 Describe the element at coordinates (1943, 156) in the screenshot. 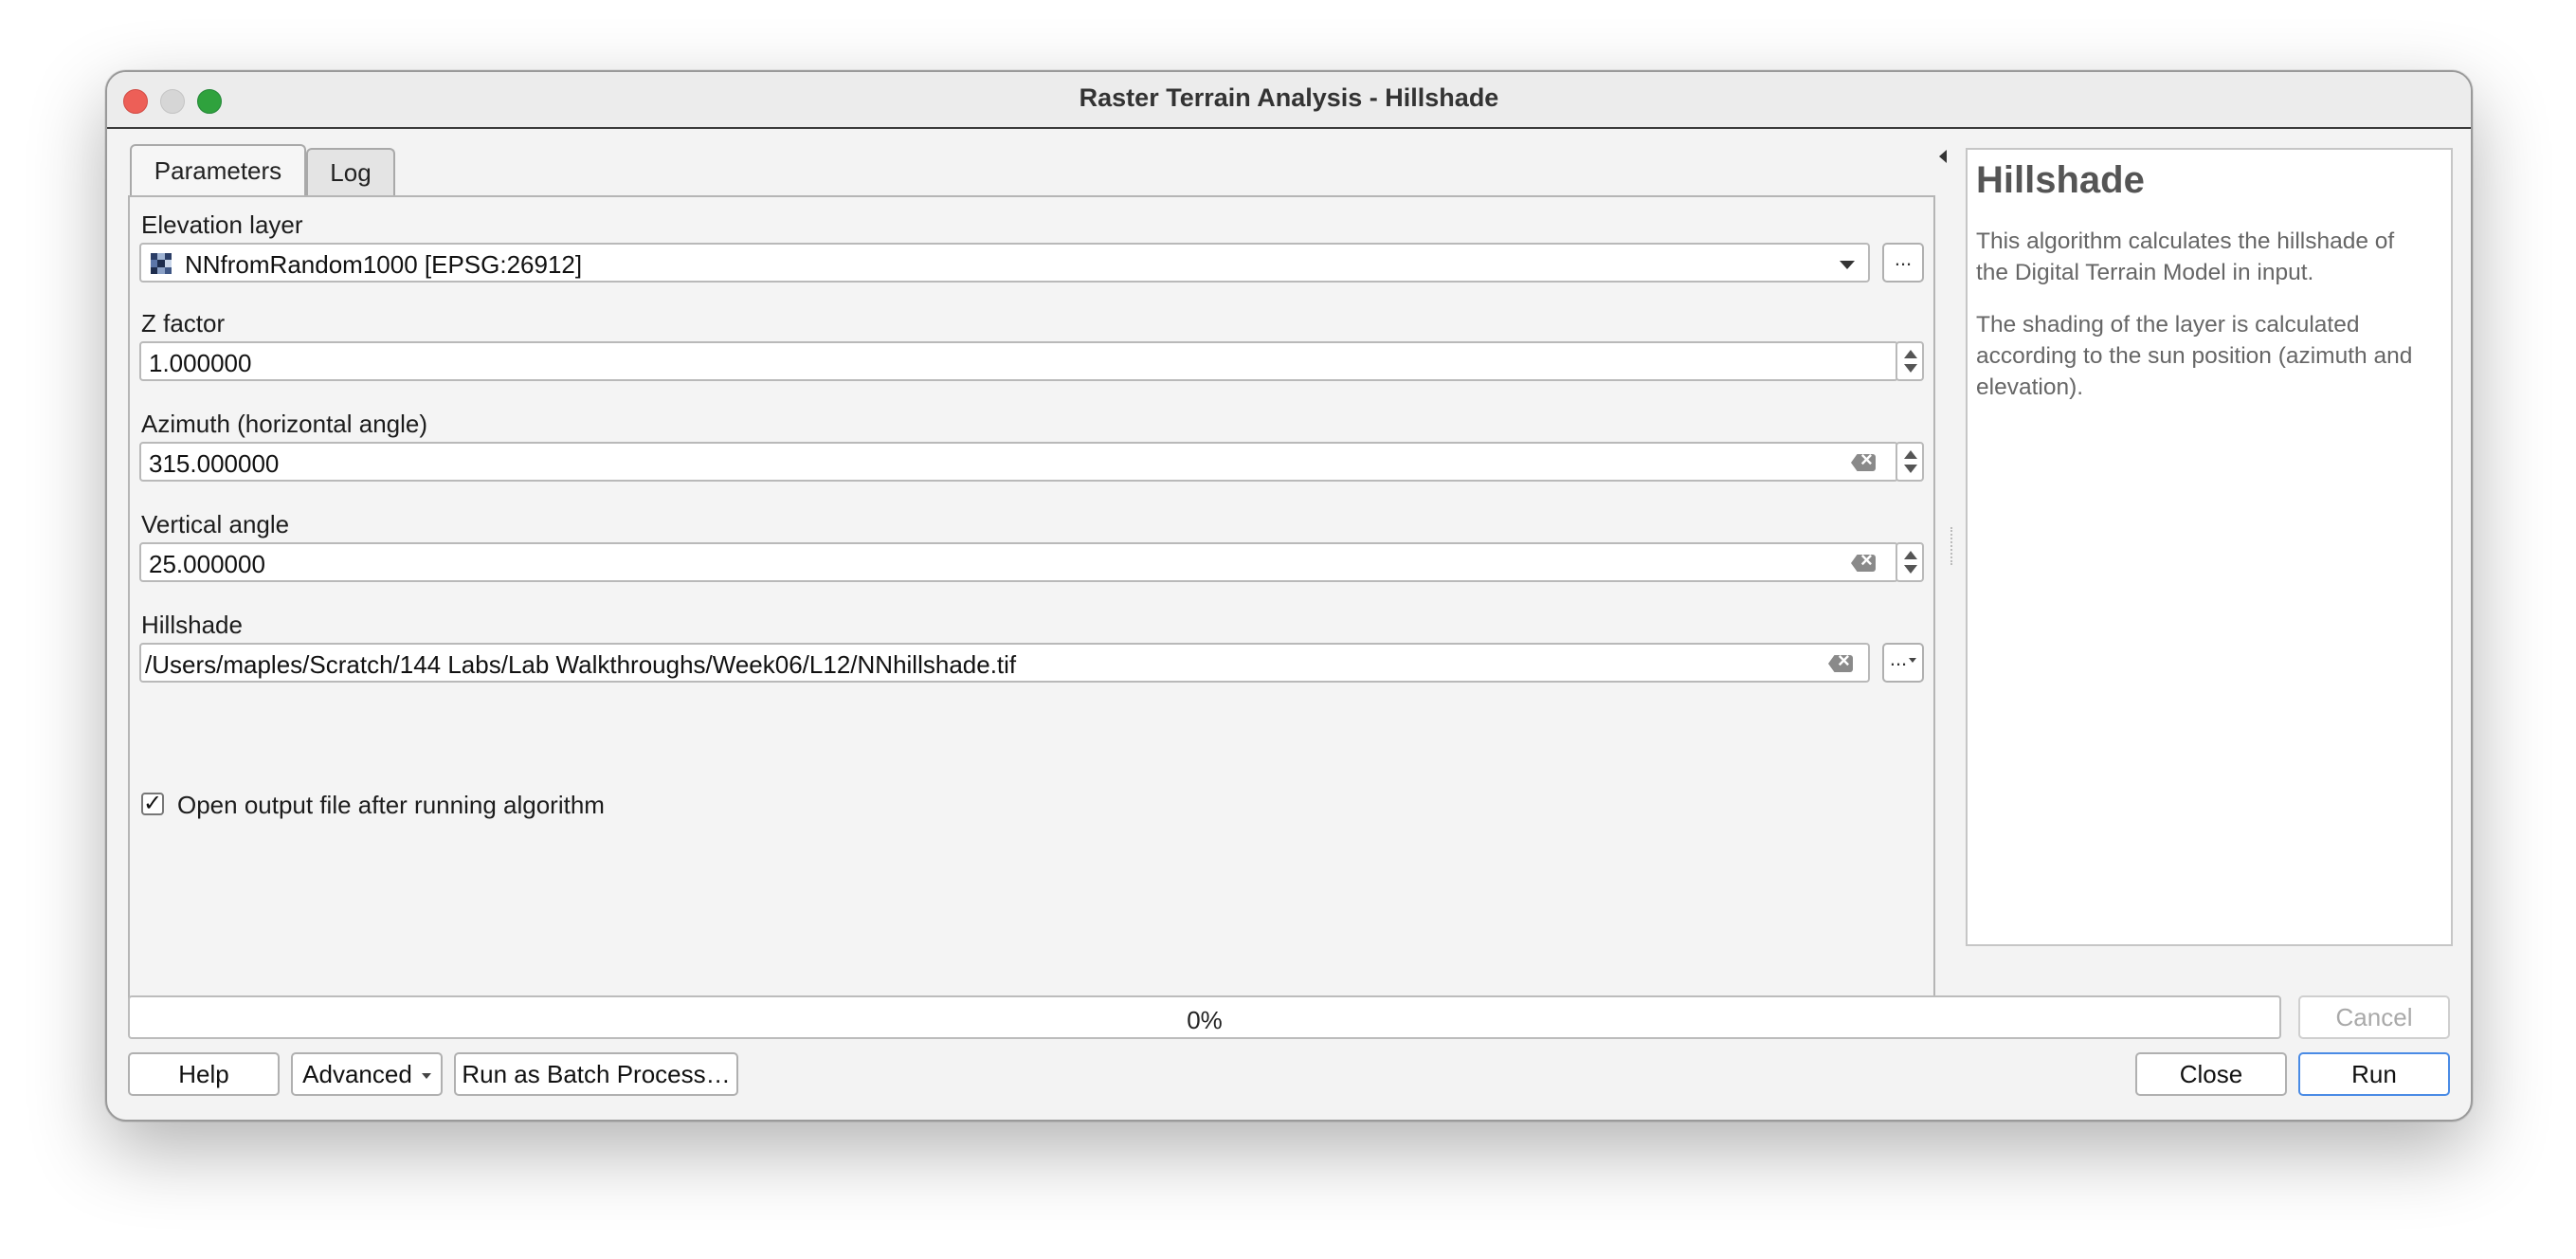

I see `collapse-help-icon` at that location.